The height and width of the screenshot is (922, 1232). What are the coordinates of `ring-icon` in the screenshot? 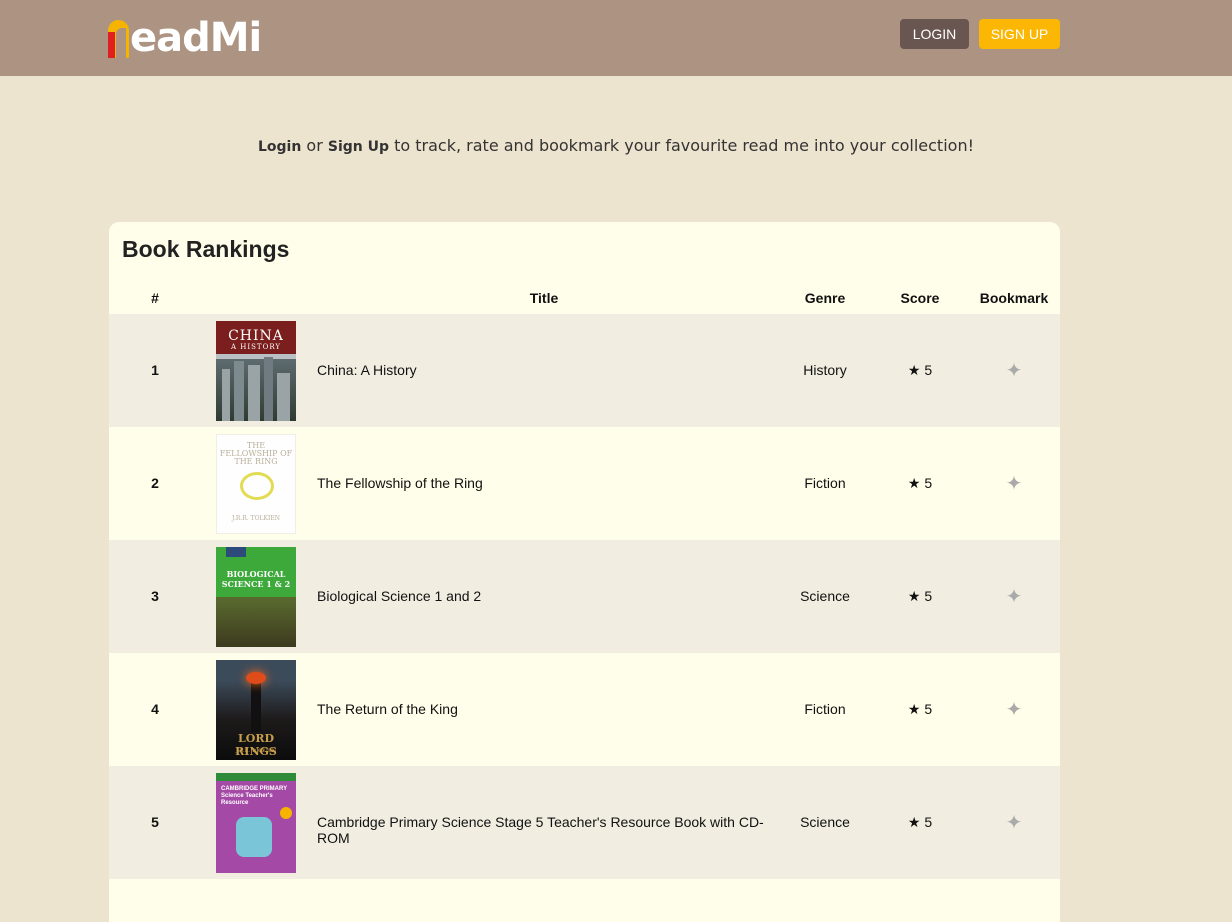 It's located at (257, 486).